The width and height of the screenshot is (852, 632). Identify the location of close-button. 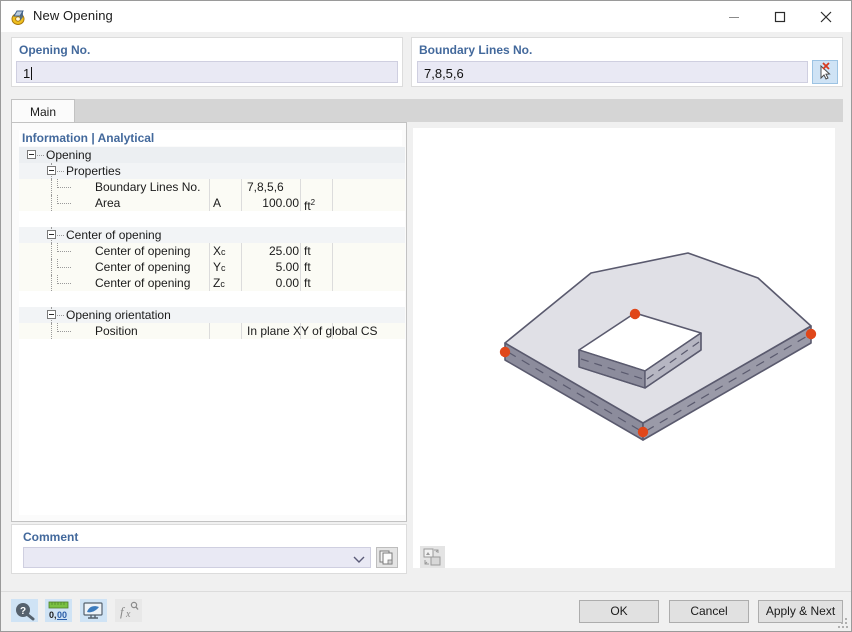
(826, 16).